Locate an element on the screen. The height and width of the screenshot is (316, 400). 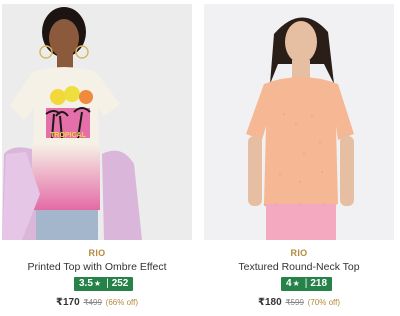
print-text: TROPICAL is located at coordinates (68, 135).